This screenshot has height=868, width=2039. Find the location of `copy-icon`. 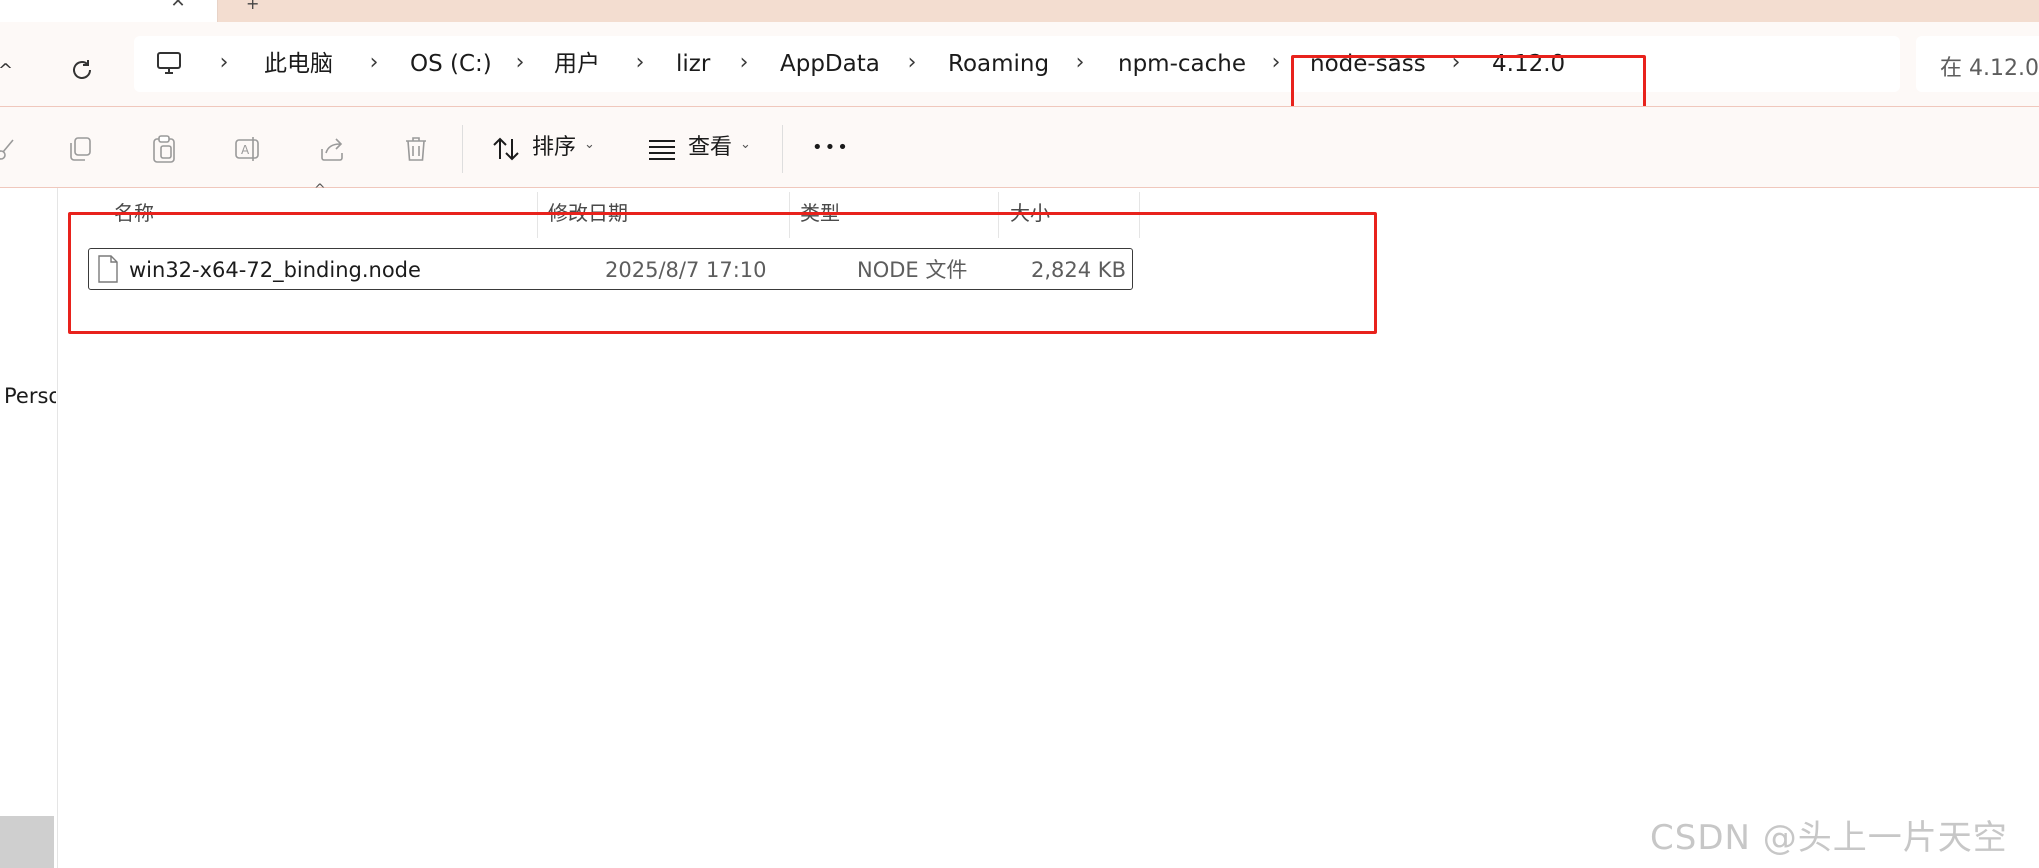

copy-icon is located at coordinates (80, 149).